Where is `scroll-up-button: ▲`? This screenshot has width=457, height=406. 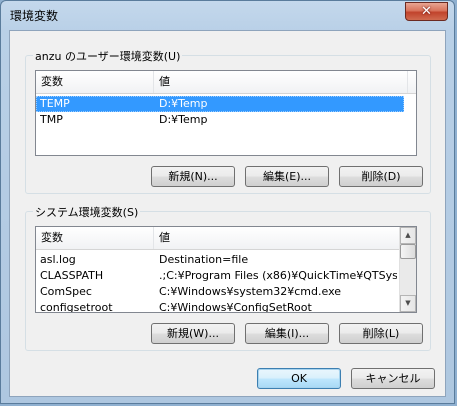 scroll-up-button: ▲ is located at coordinates (408, 235).